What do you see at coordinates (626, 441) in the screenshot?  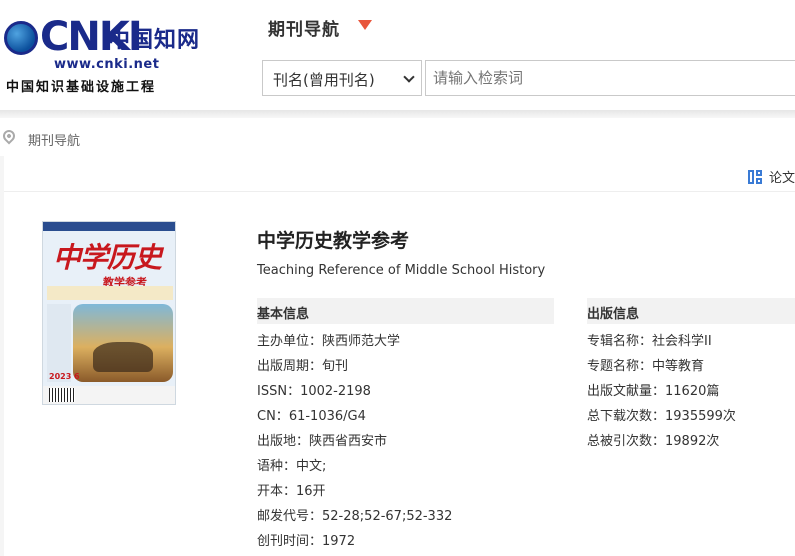 I see `info-label: 总被引次数：` at bounding box center [626, 441].